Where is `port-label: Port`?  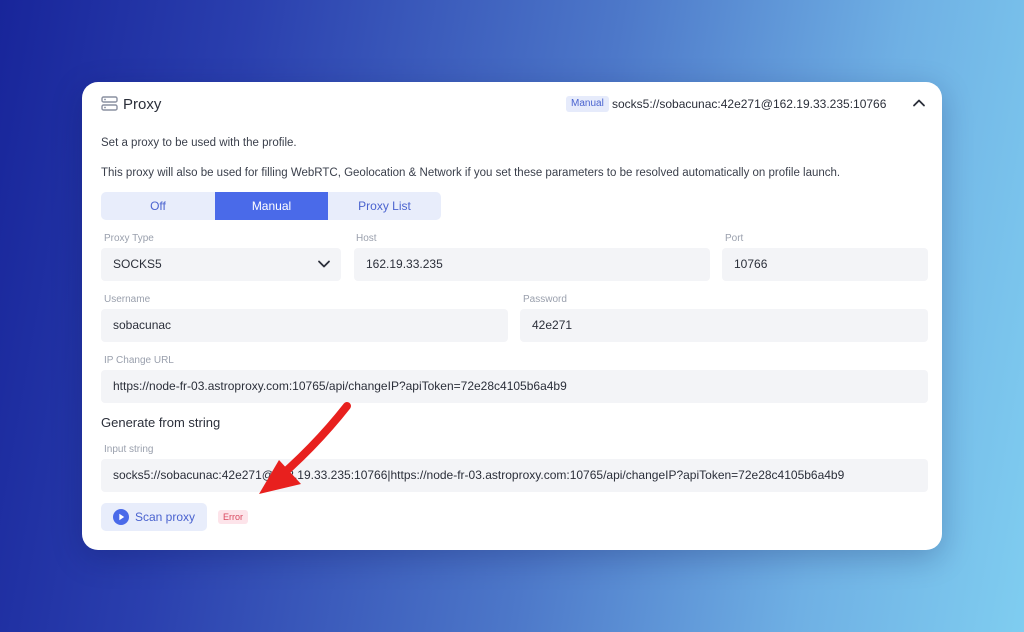
port-label: Port is located at coordinates (734, 238).